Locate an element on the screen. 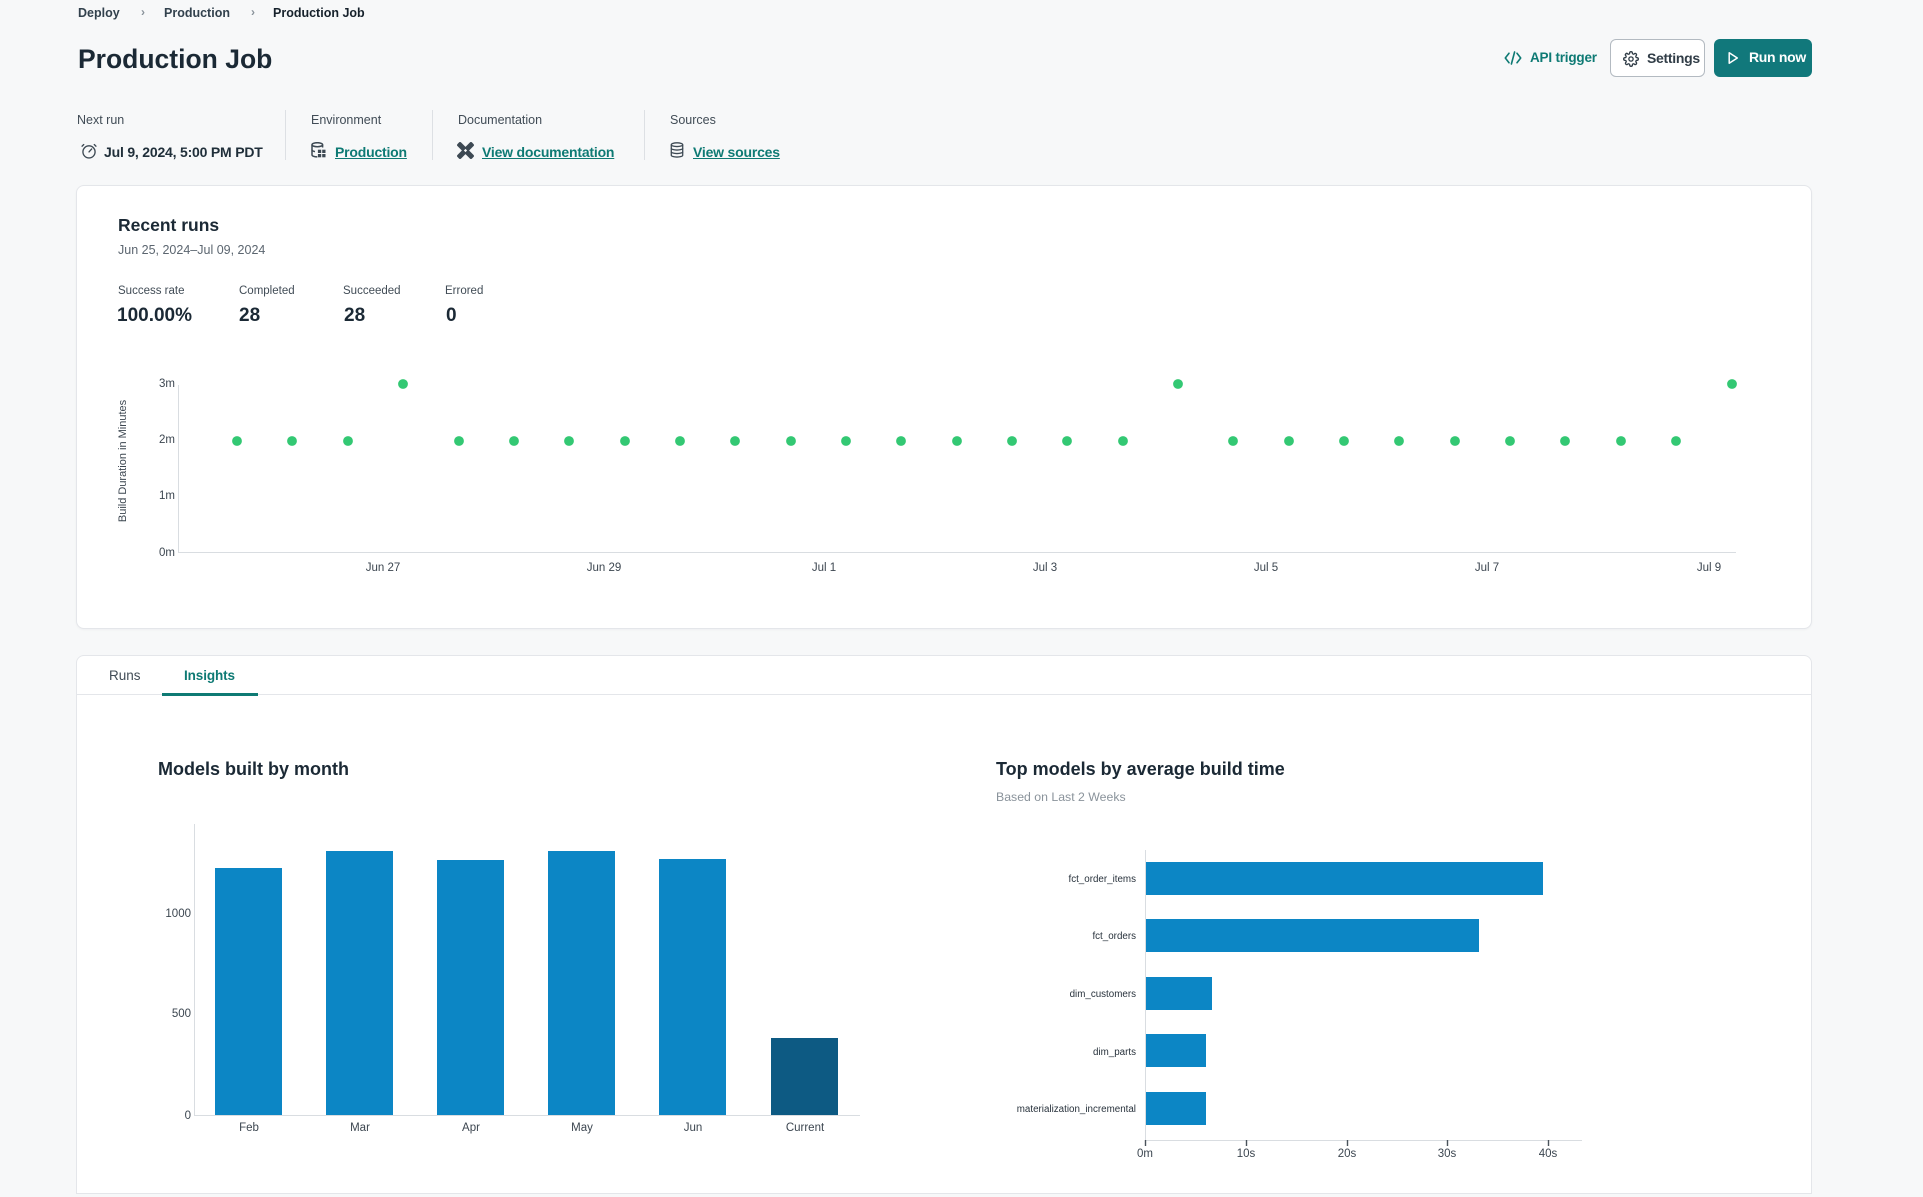 Image resolution: width=1923 pixels, height=1197 pixels. svg-text: 1000 is located at coordinates (178, 914).